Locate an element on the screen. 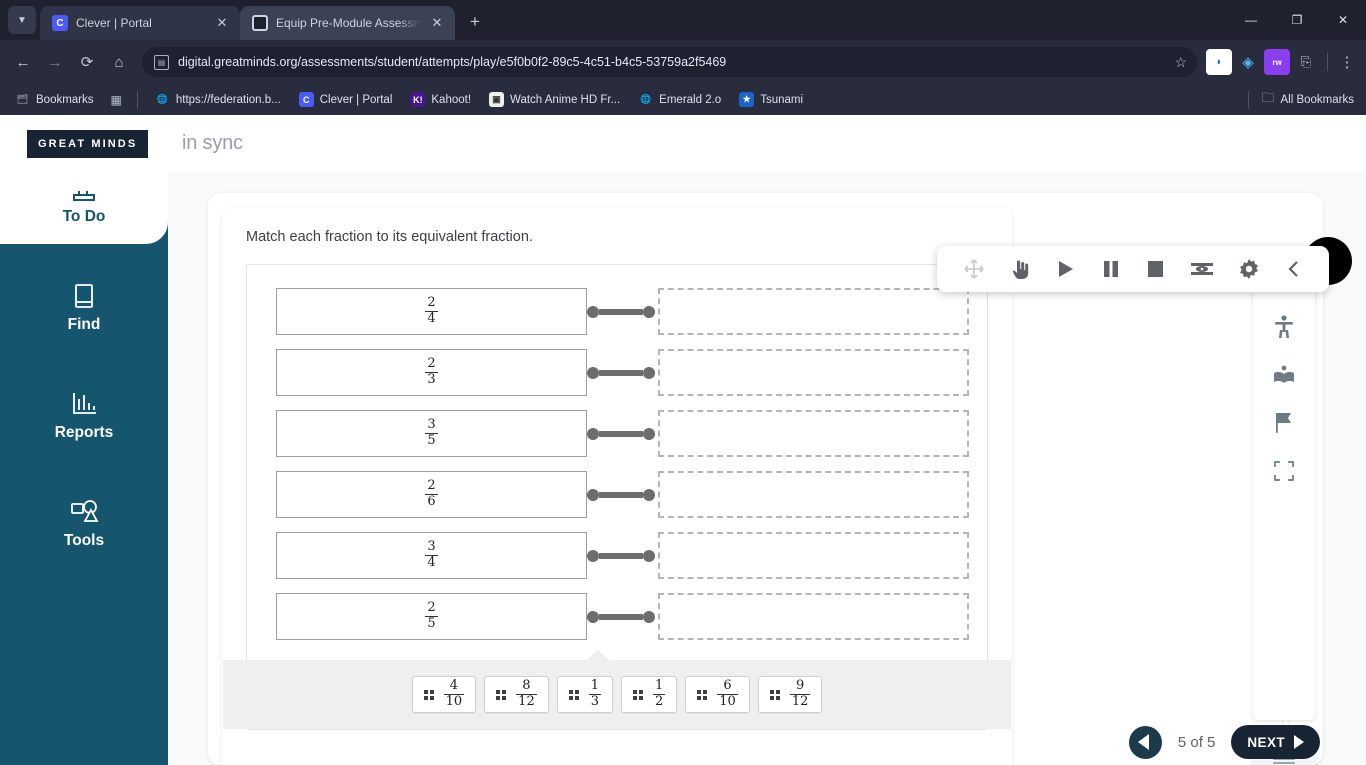 This screenshot has height=765, width=1366. pointer-hand-icon is located at coordinates (1020, 269).